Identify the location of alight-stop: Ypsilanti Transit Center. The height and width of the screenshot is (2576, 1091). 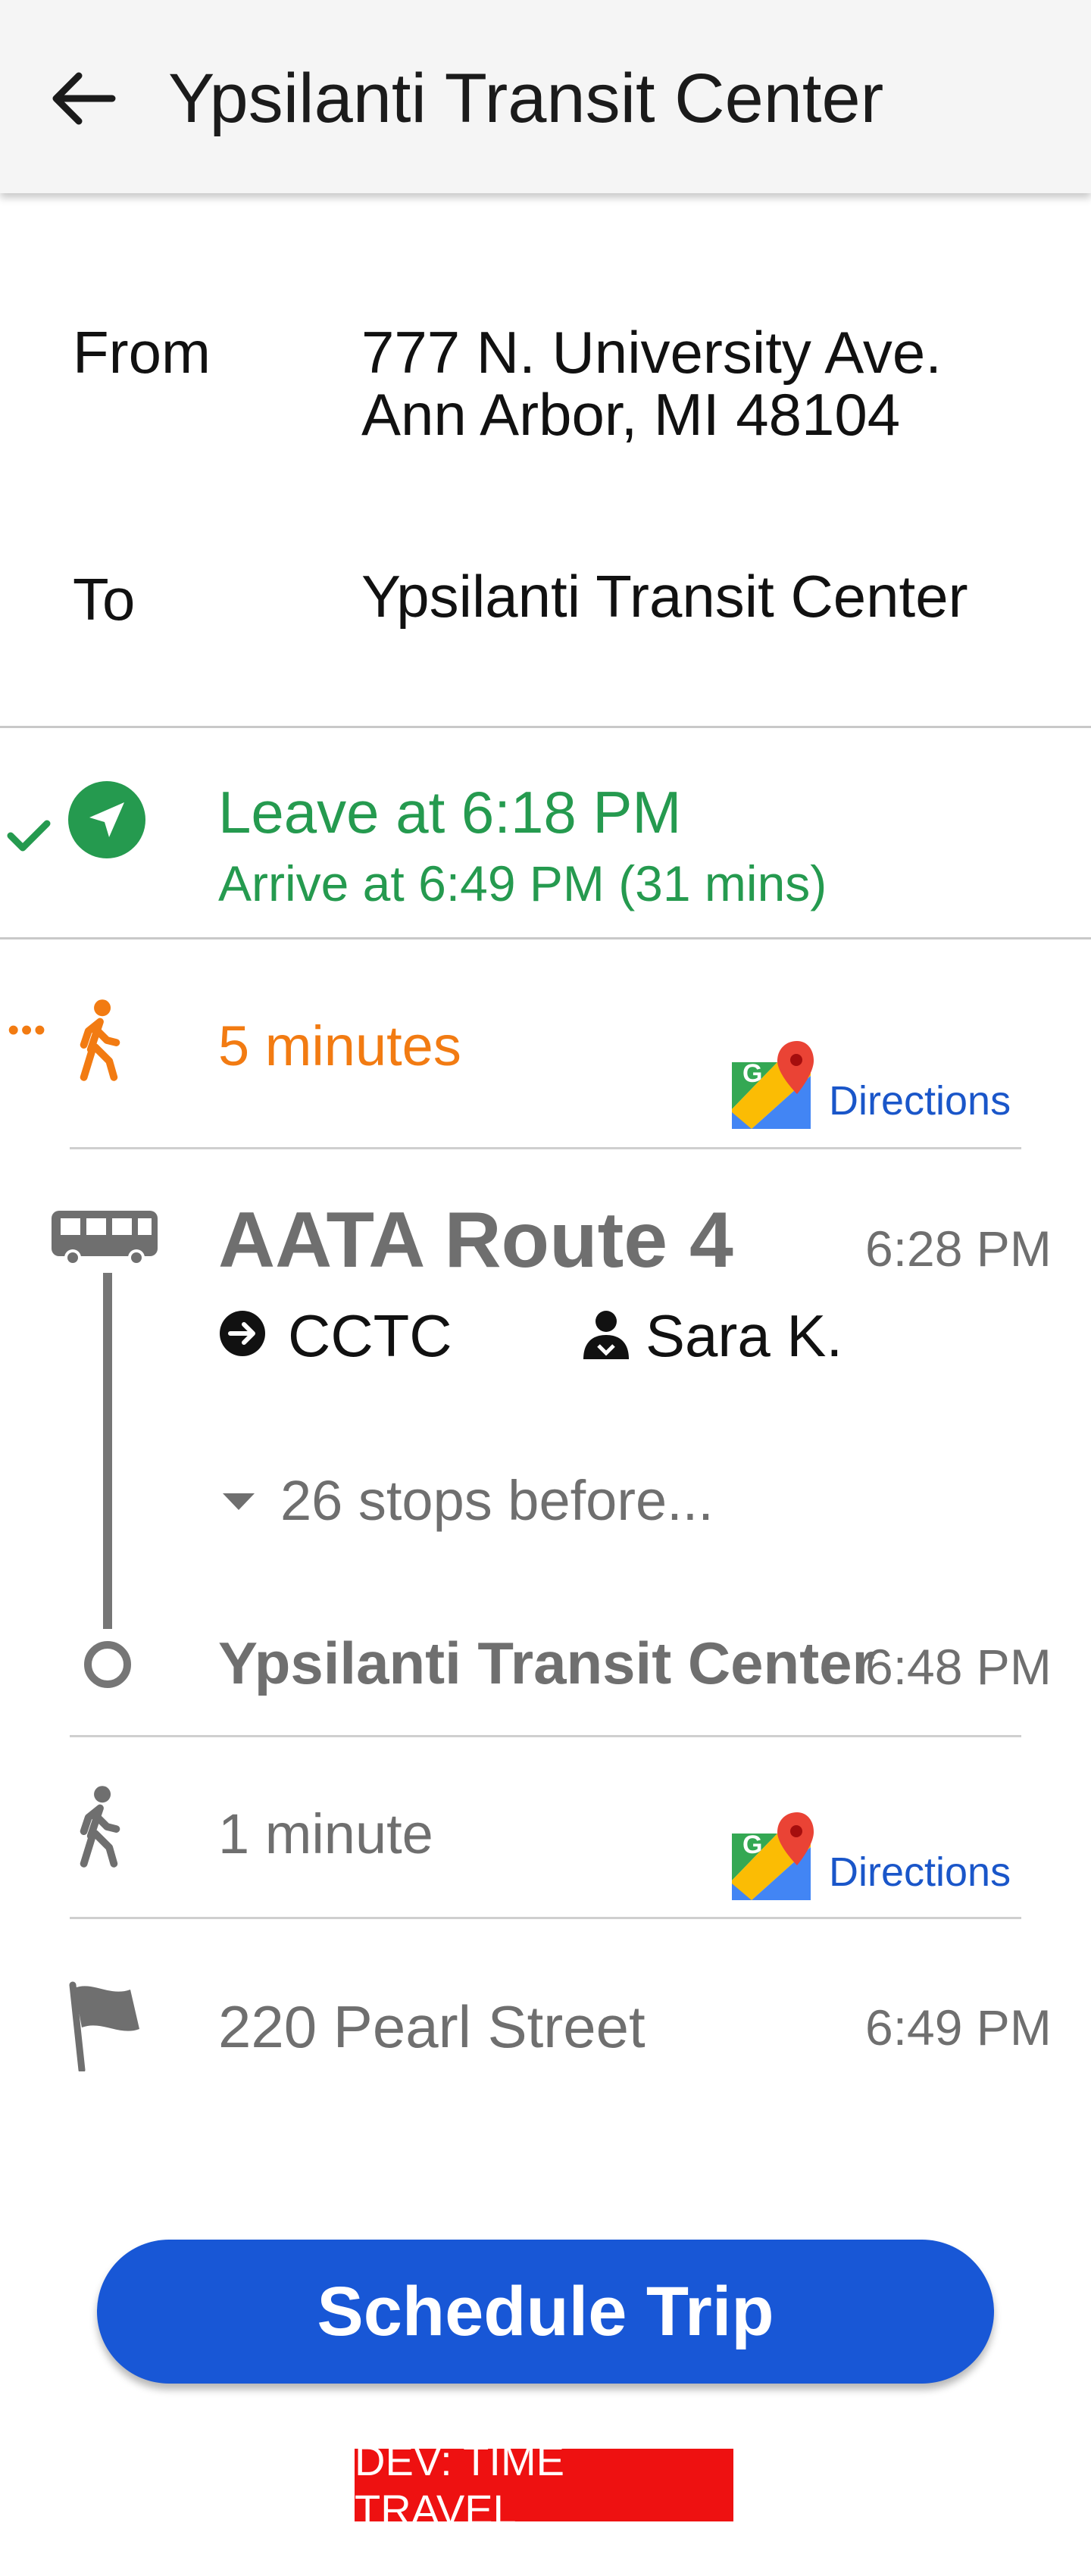
(546, 1663).